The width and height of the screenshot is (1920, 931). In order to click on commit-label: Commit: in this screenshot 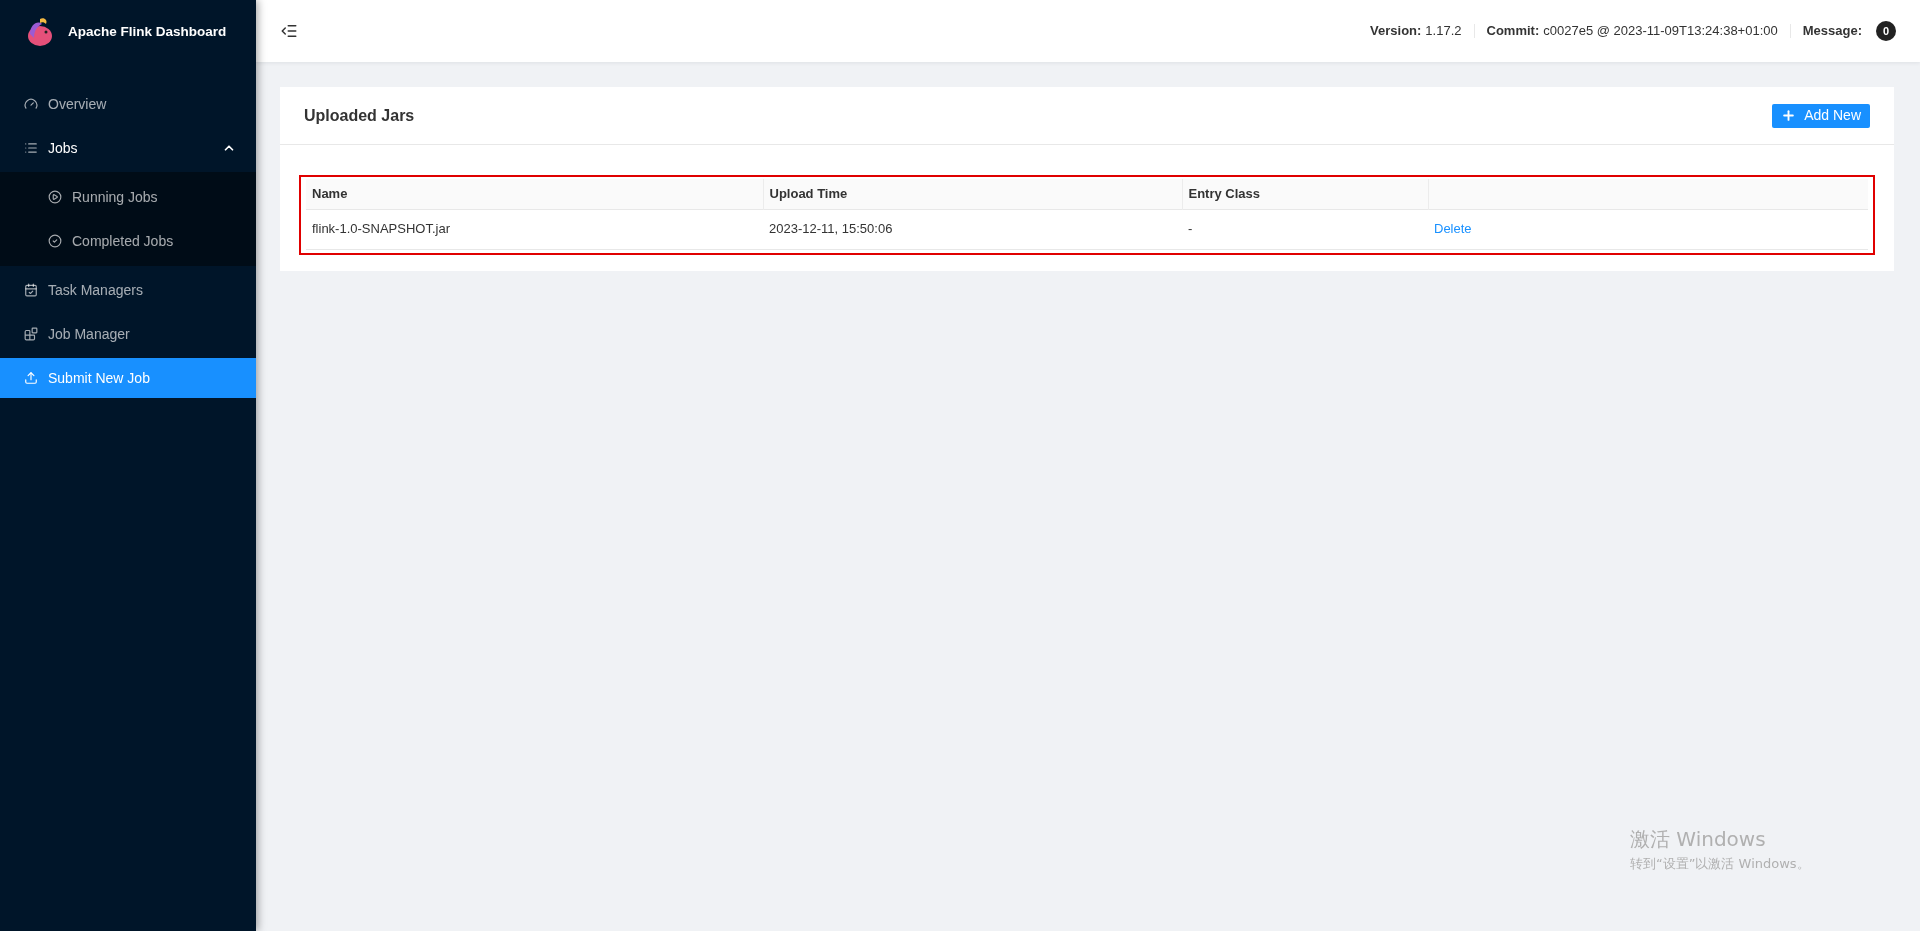, I will do `click(1513, 31)`.